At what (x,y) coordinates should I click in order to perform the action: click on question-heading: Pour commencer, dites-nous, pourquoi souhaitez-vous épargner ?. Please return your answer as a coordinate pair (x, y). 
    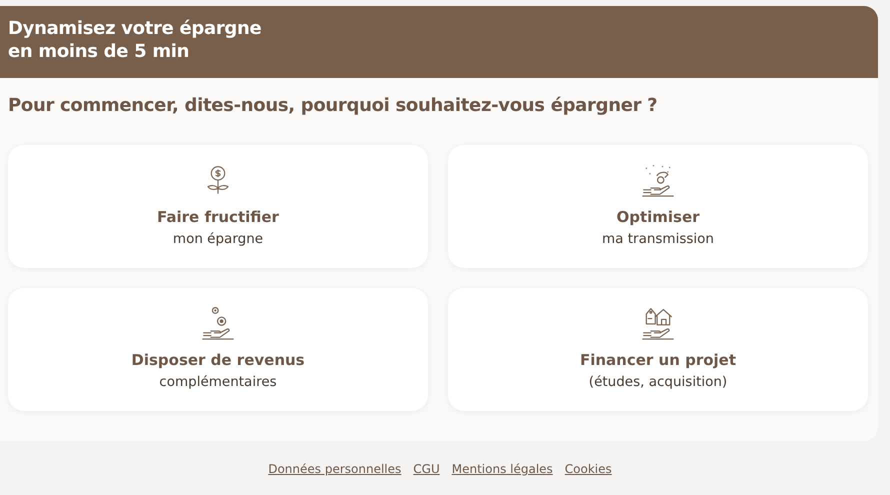
    Looking at the image, I should click on (333, 106).